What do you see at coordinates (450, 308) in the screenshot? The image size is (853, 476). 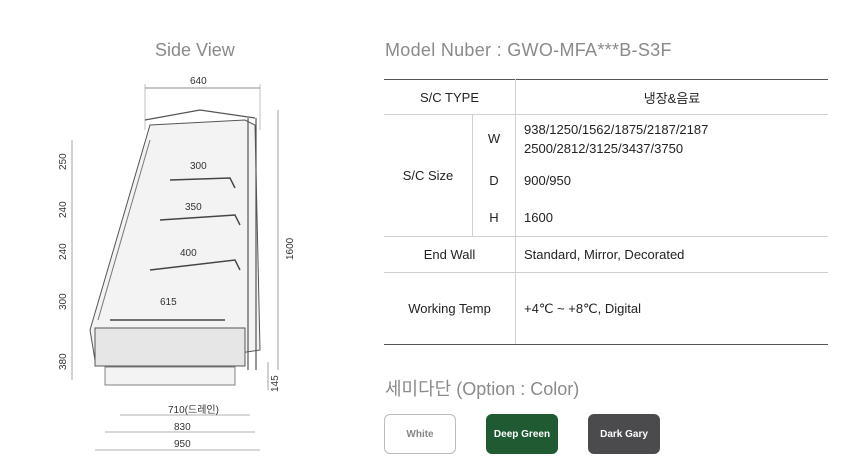 I see `working-temp-label: Working Temp` at bounding box center [450, 308].